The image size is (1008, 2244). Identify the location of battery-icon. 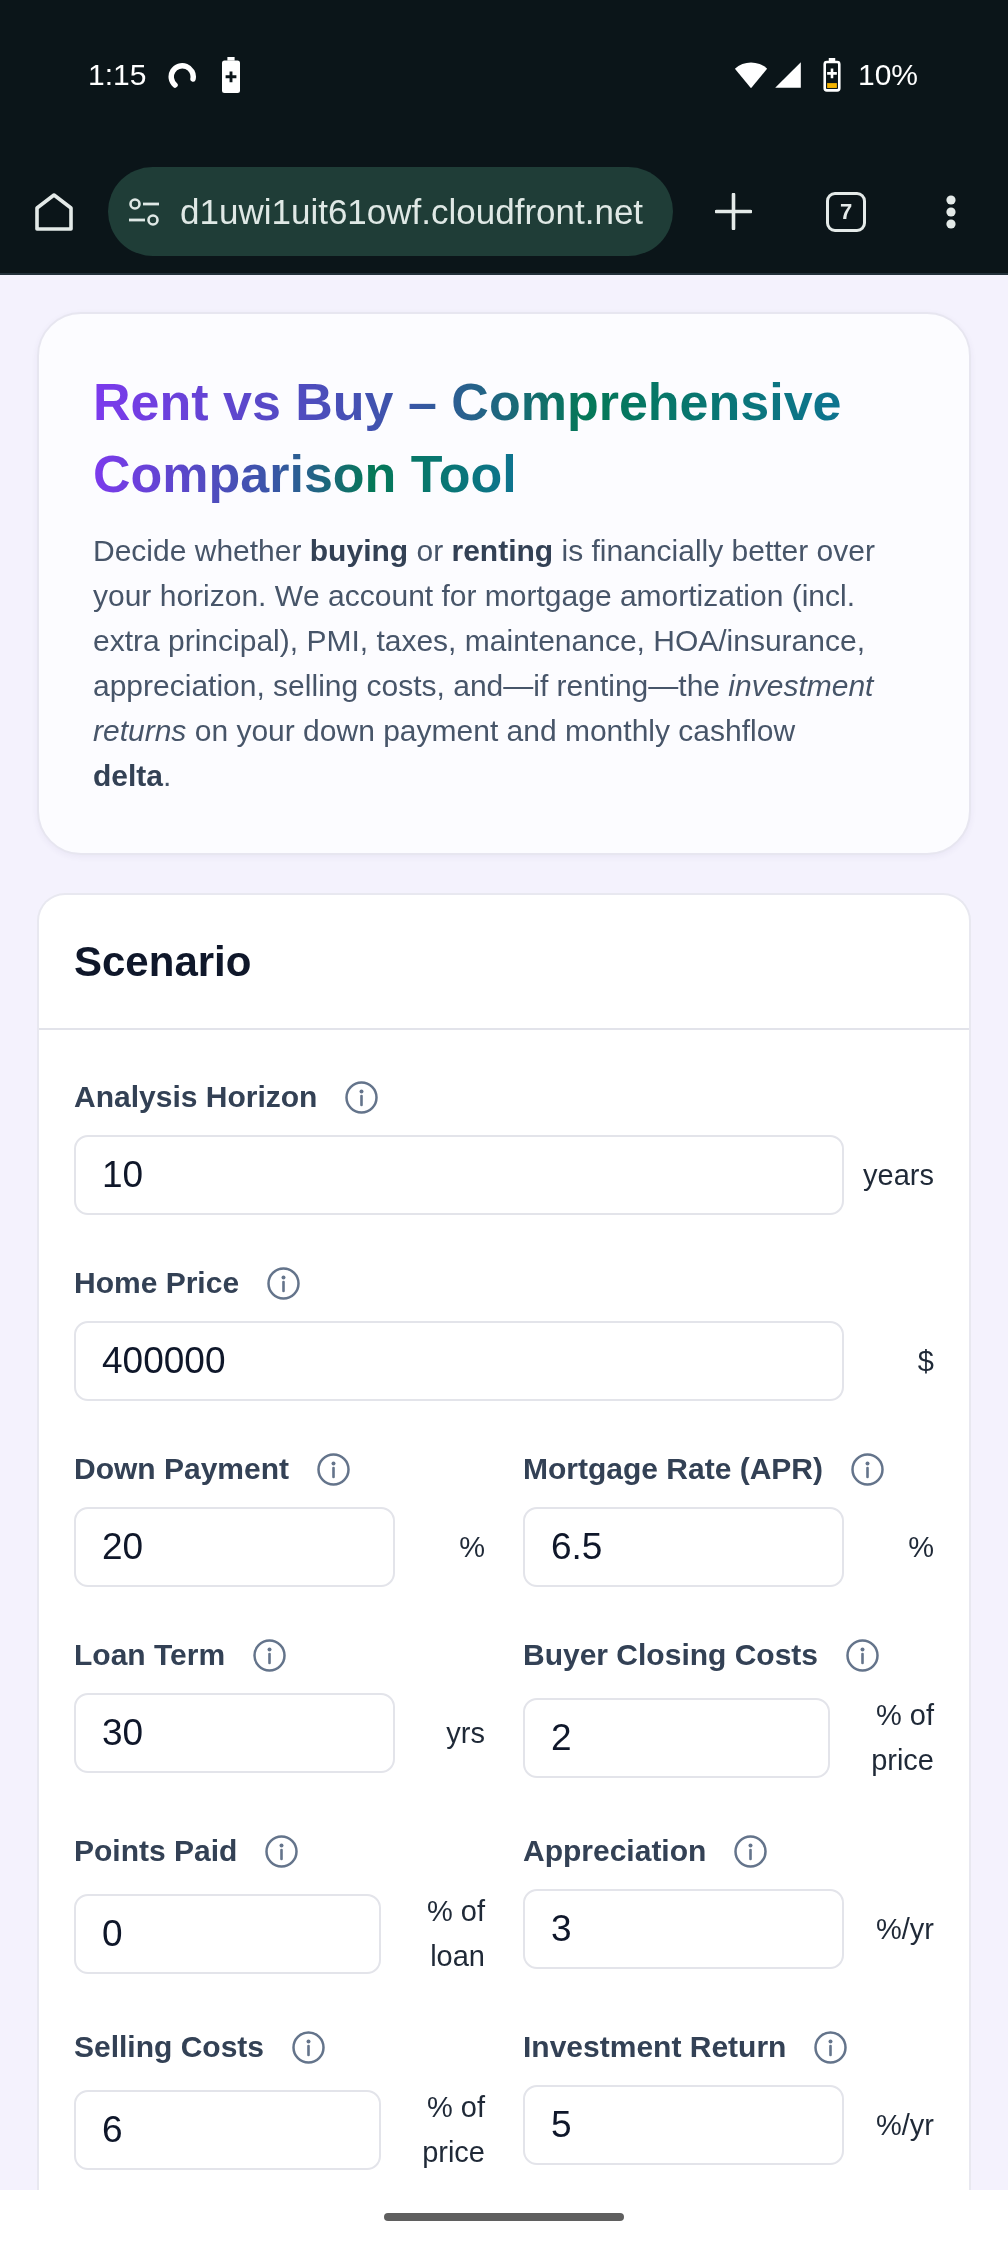
(831, 75).